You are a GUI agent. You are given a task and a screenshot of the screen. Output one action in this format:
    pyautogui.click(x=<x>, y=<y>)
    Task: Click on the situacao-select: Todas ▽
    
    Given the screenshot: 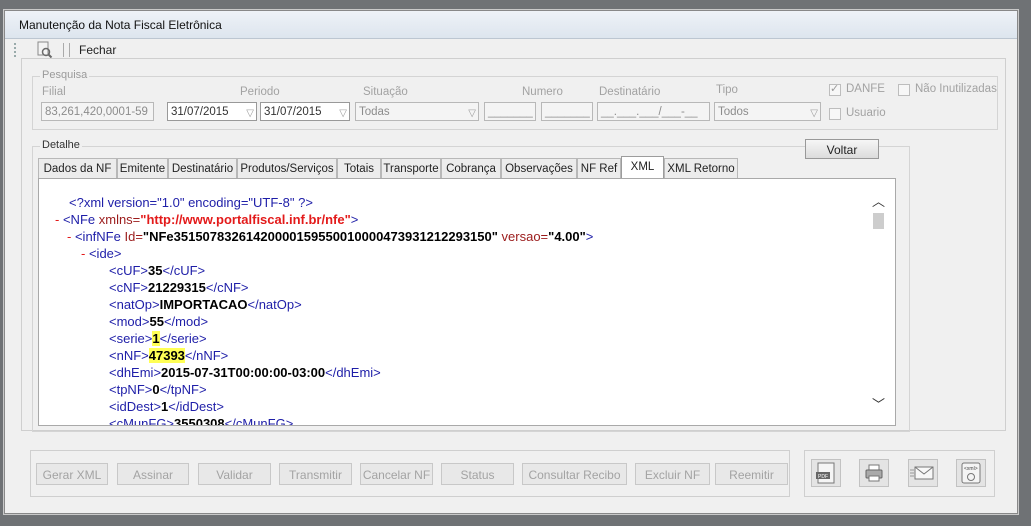 What is the action you would take?
    pyautogui.click(x=417, y=111)
    